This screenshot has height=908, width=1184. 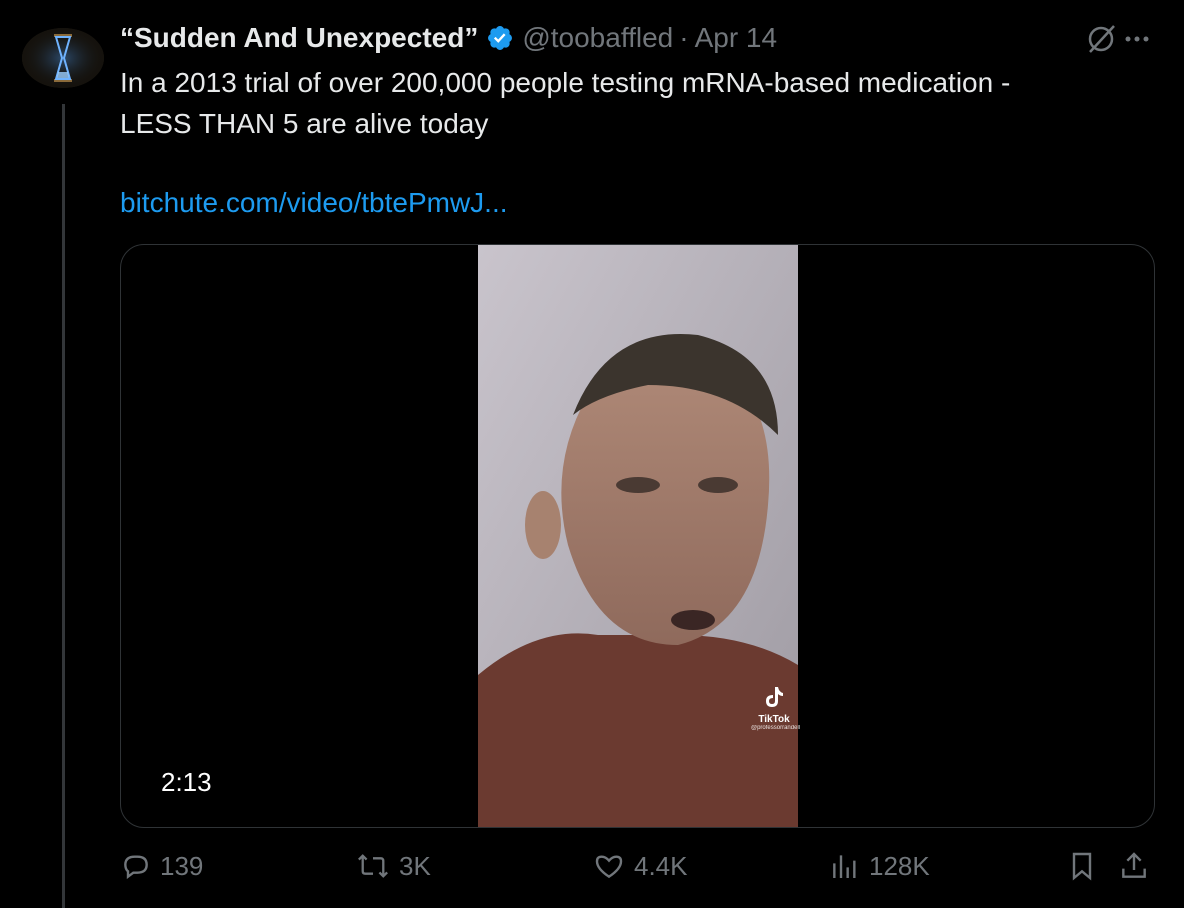 I want to click on repost-icon, so click(x=373, y=866).